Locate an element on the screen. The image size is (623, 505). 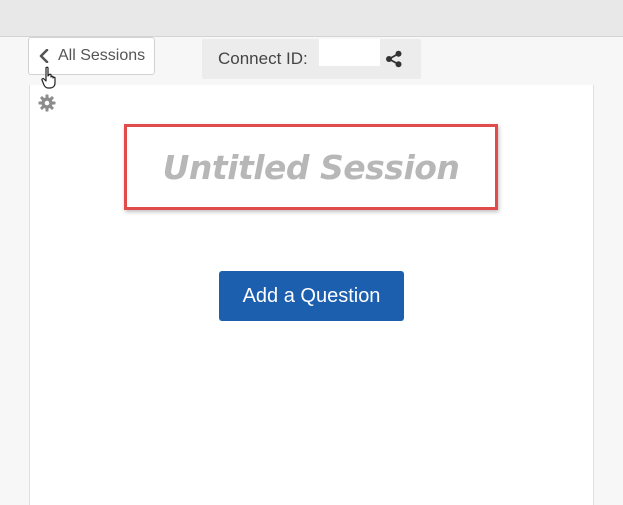
connect-id-label: Connect ID: is located at coordinates (263, 58).